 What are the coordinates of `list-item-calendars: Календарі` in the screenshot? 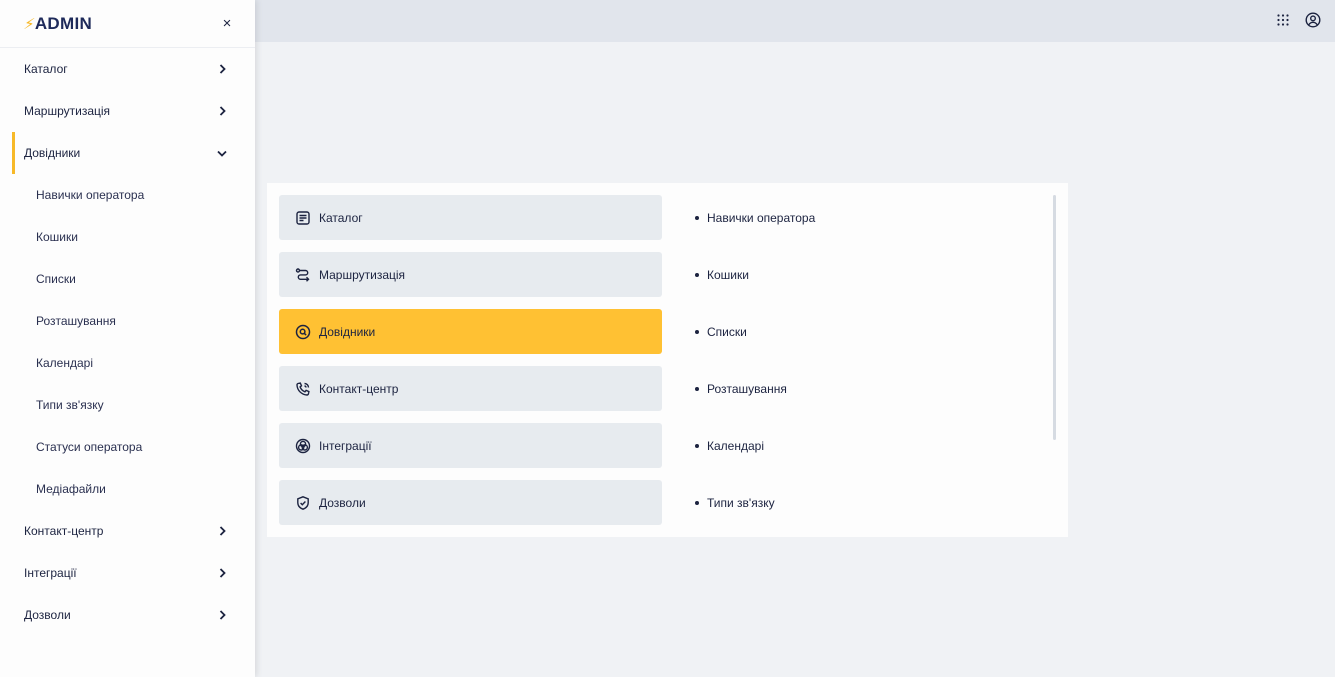 It's located at (865, 445).